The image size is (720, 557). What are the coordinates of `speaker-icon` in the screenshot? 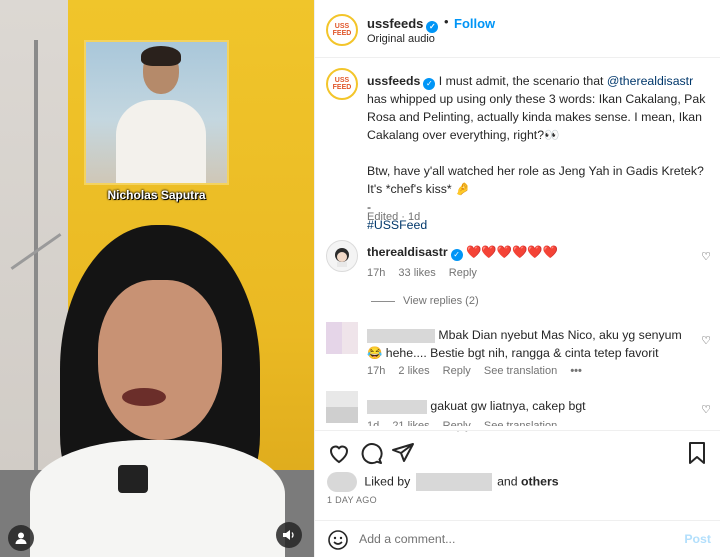 It's located at (288, 535).